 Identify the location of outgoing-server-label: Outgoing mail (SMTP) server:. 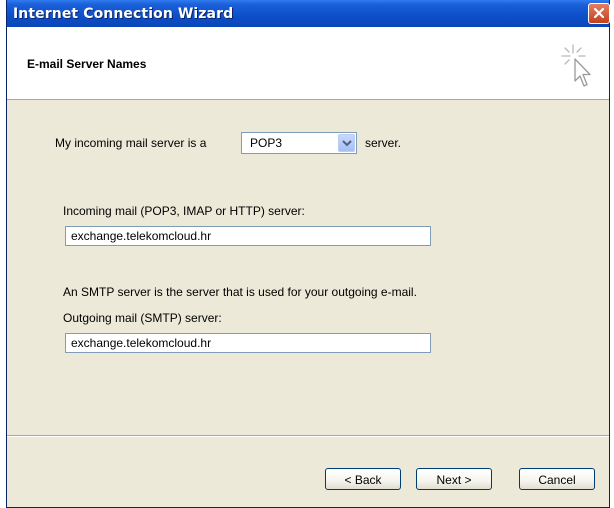
(142, 318).